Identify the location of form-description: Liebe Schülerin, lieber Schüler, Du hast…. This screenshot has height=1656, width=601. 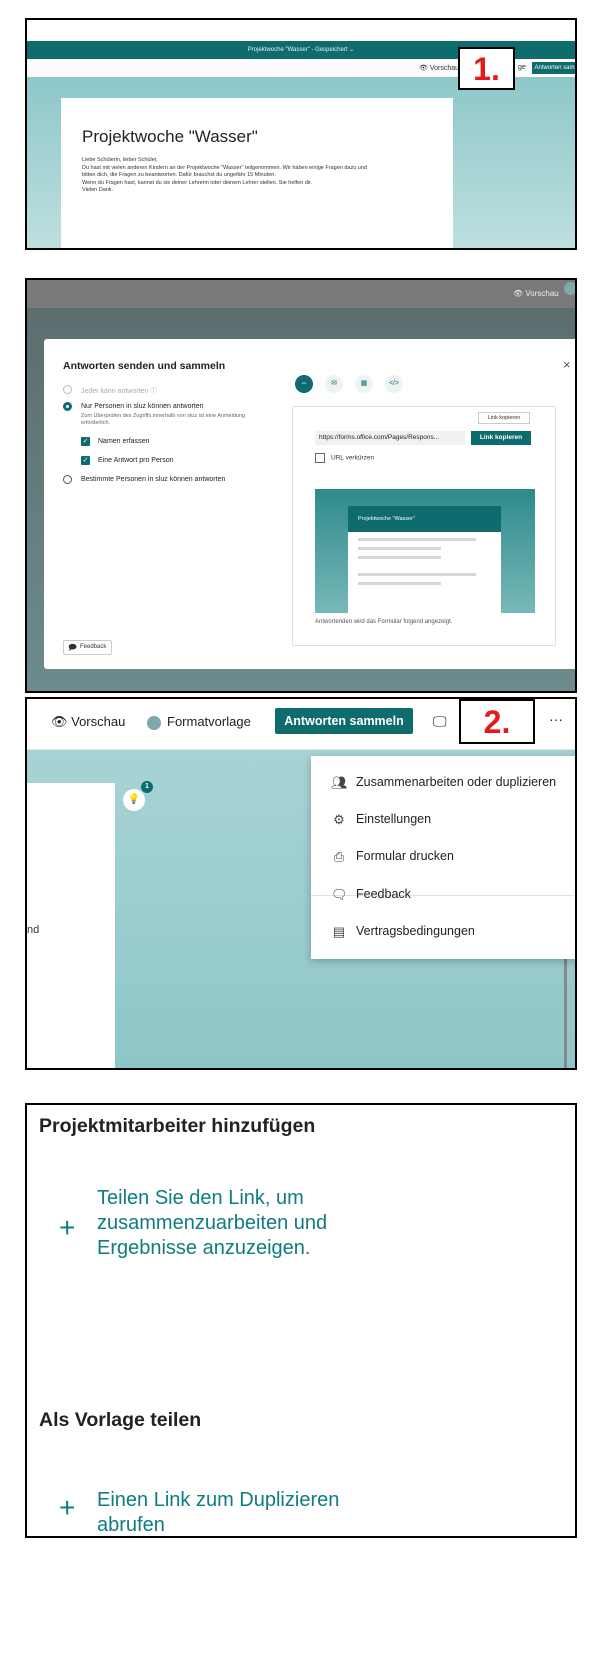
(262, 176).